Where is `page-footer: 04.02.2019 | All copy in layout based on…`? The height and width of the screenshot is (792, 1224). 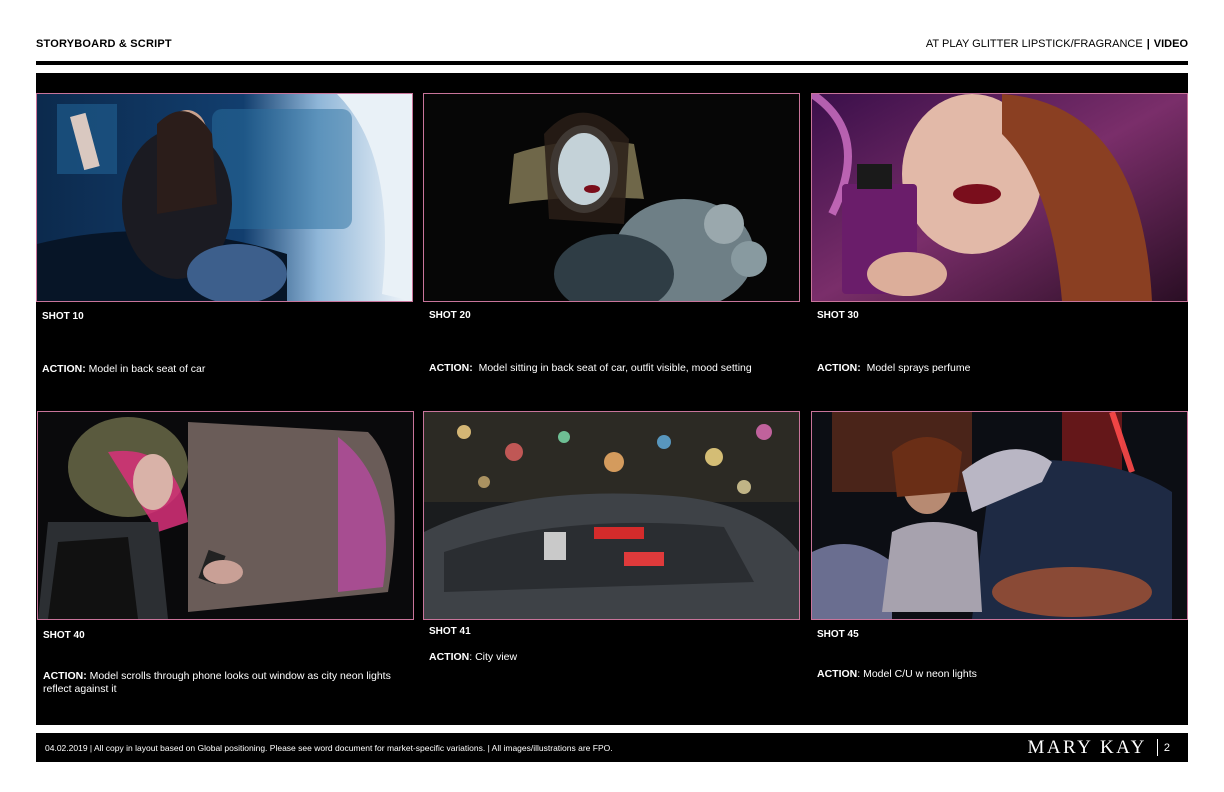
page-footer: 04.02.2019 | All copy in layout based on… is located at coordinates (612, 747).